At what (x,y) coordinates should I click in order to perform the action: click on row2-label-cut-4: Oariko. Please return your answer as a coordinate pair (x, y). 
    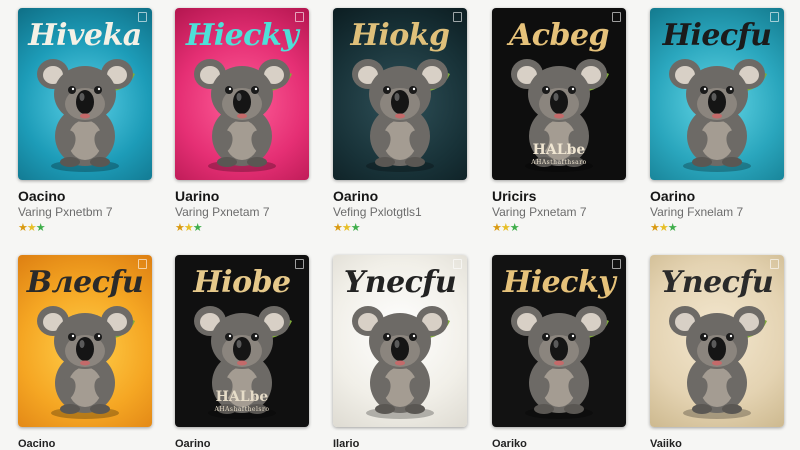
    Looking at the image, I should click on (509, 444).